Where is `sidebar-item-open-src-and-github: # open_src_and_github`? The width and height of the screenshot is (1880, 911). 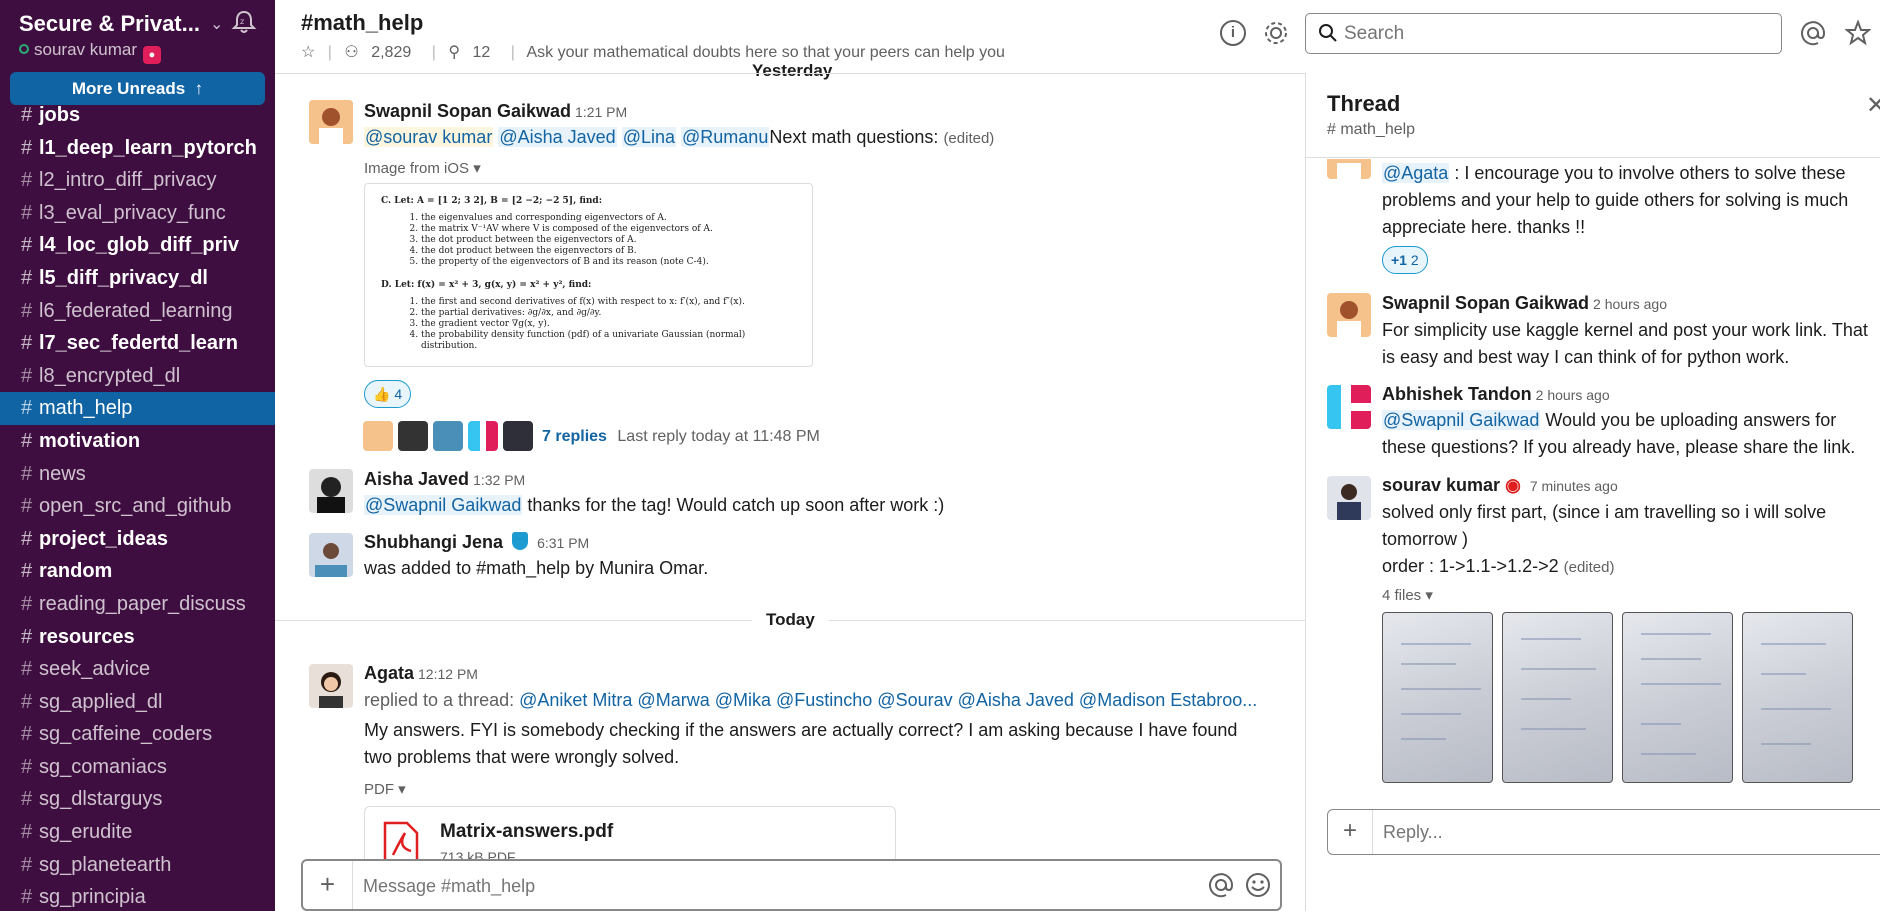
sidebar-item-open-src-and-github: # open_src_and_github is located at coordinates (137, 506).